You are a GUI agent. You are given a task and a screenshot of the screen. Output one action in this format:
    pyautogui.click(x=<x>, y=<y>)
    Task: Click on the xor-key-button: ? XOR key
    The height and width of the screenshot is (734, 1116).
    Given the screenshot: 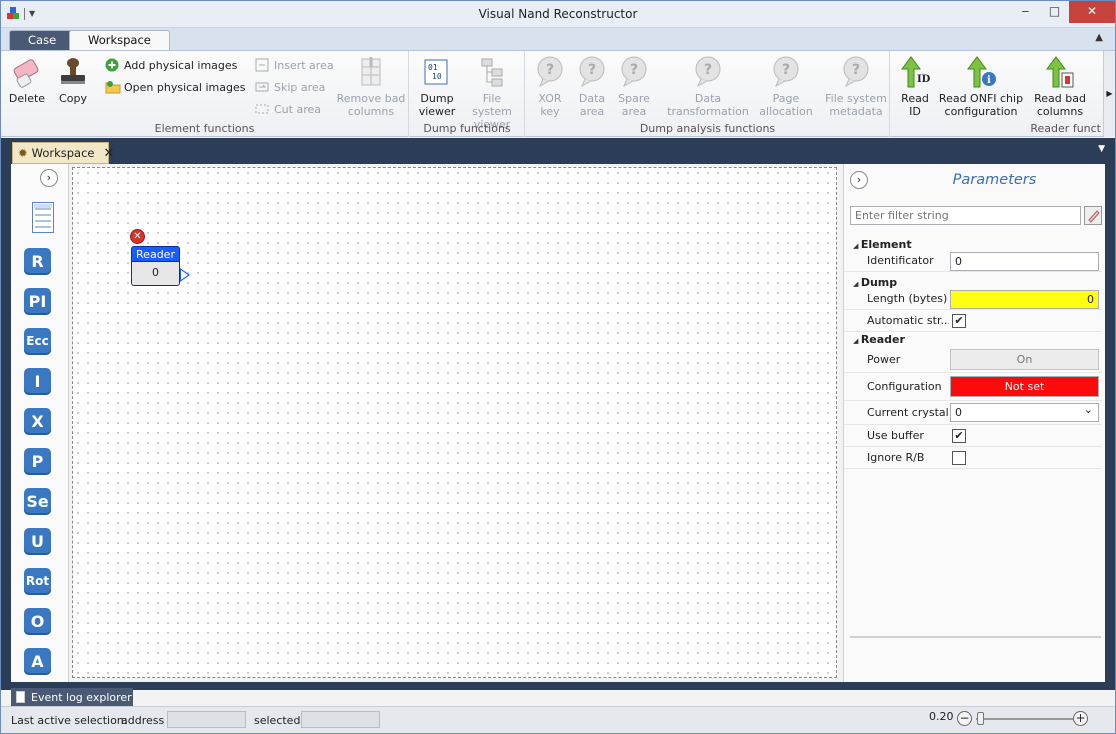 What is the action you would take?
    pyautogui.click(x=550, y=86)
    